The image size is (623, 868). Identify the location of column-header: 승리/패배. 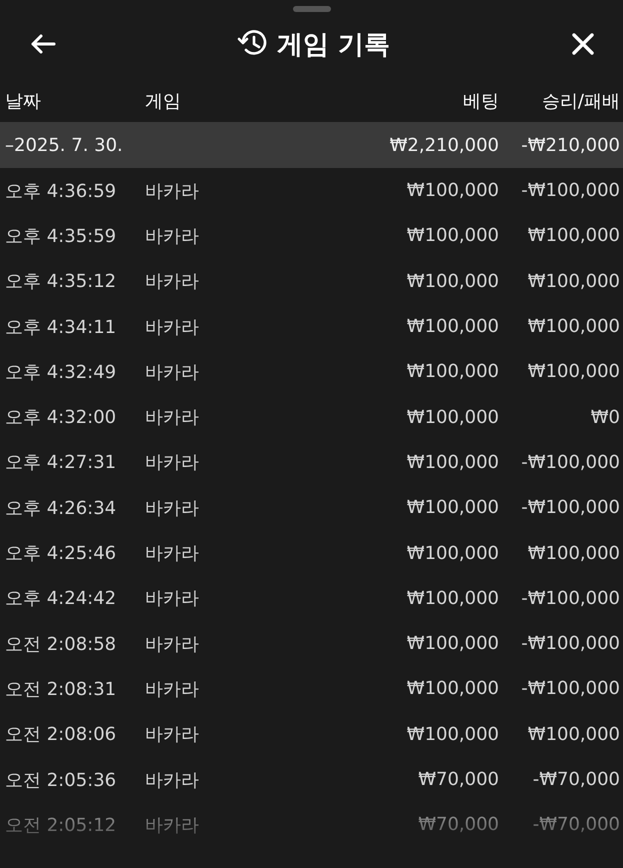
(580, 101).